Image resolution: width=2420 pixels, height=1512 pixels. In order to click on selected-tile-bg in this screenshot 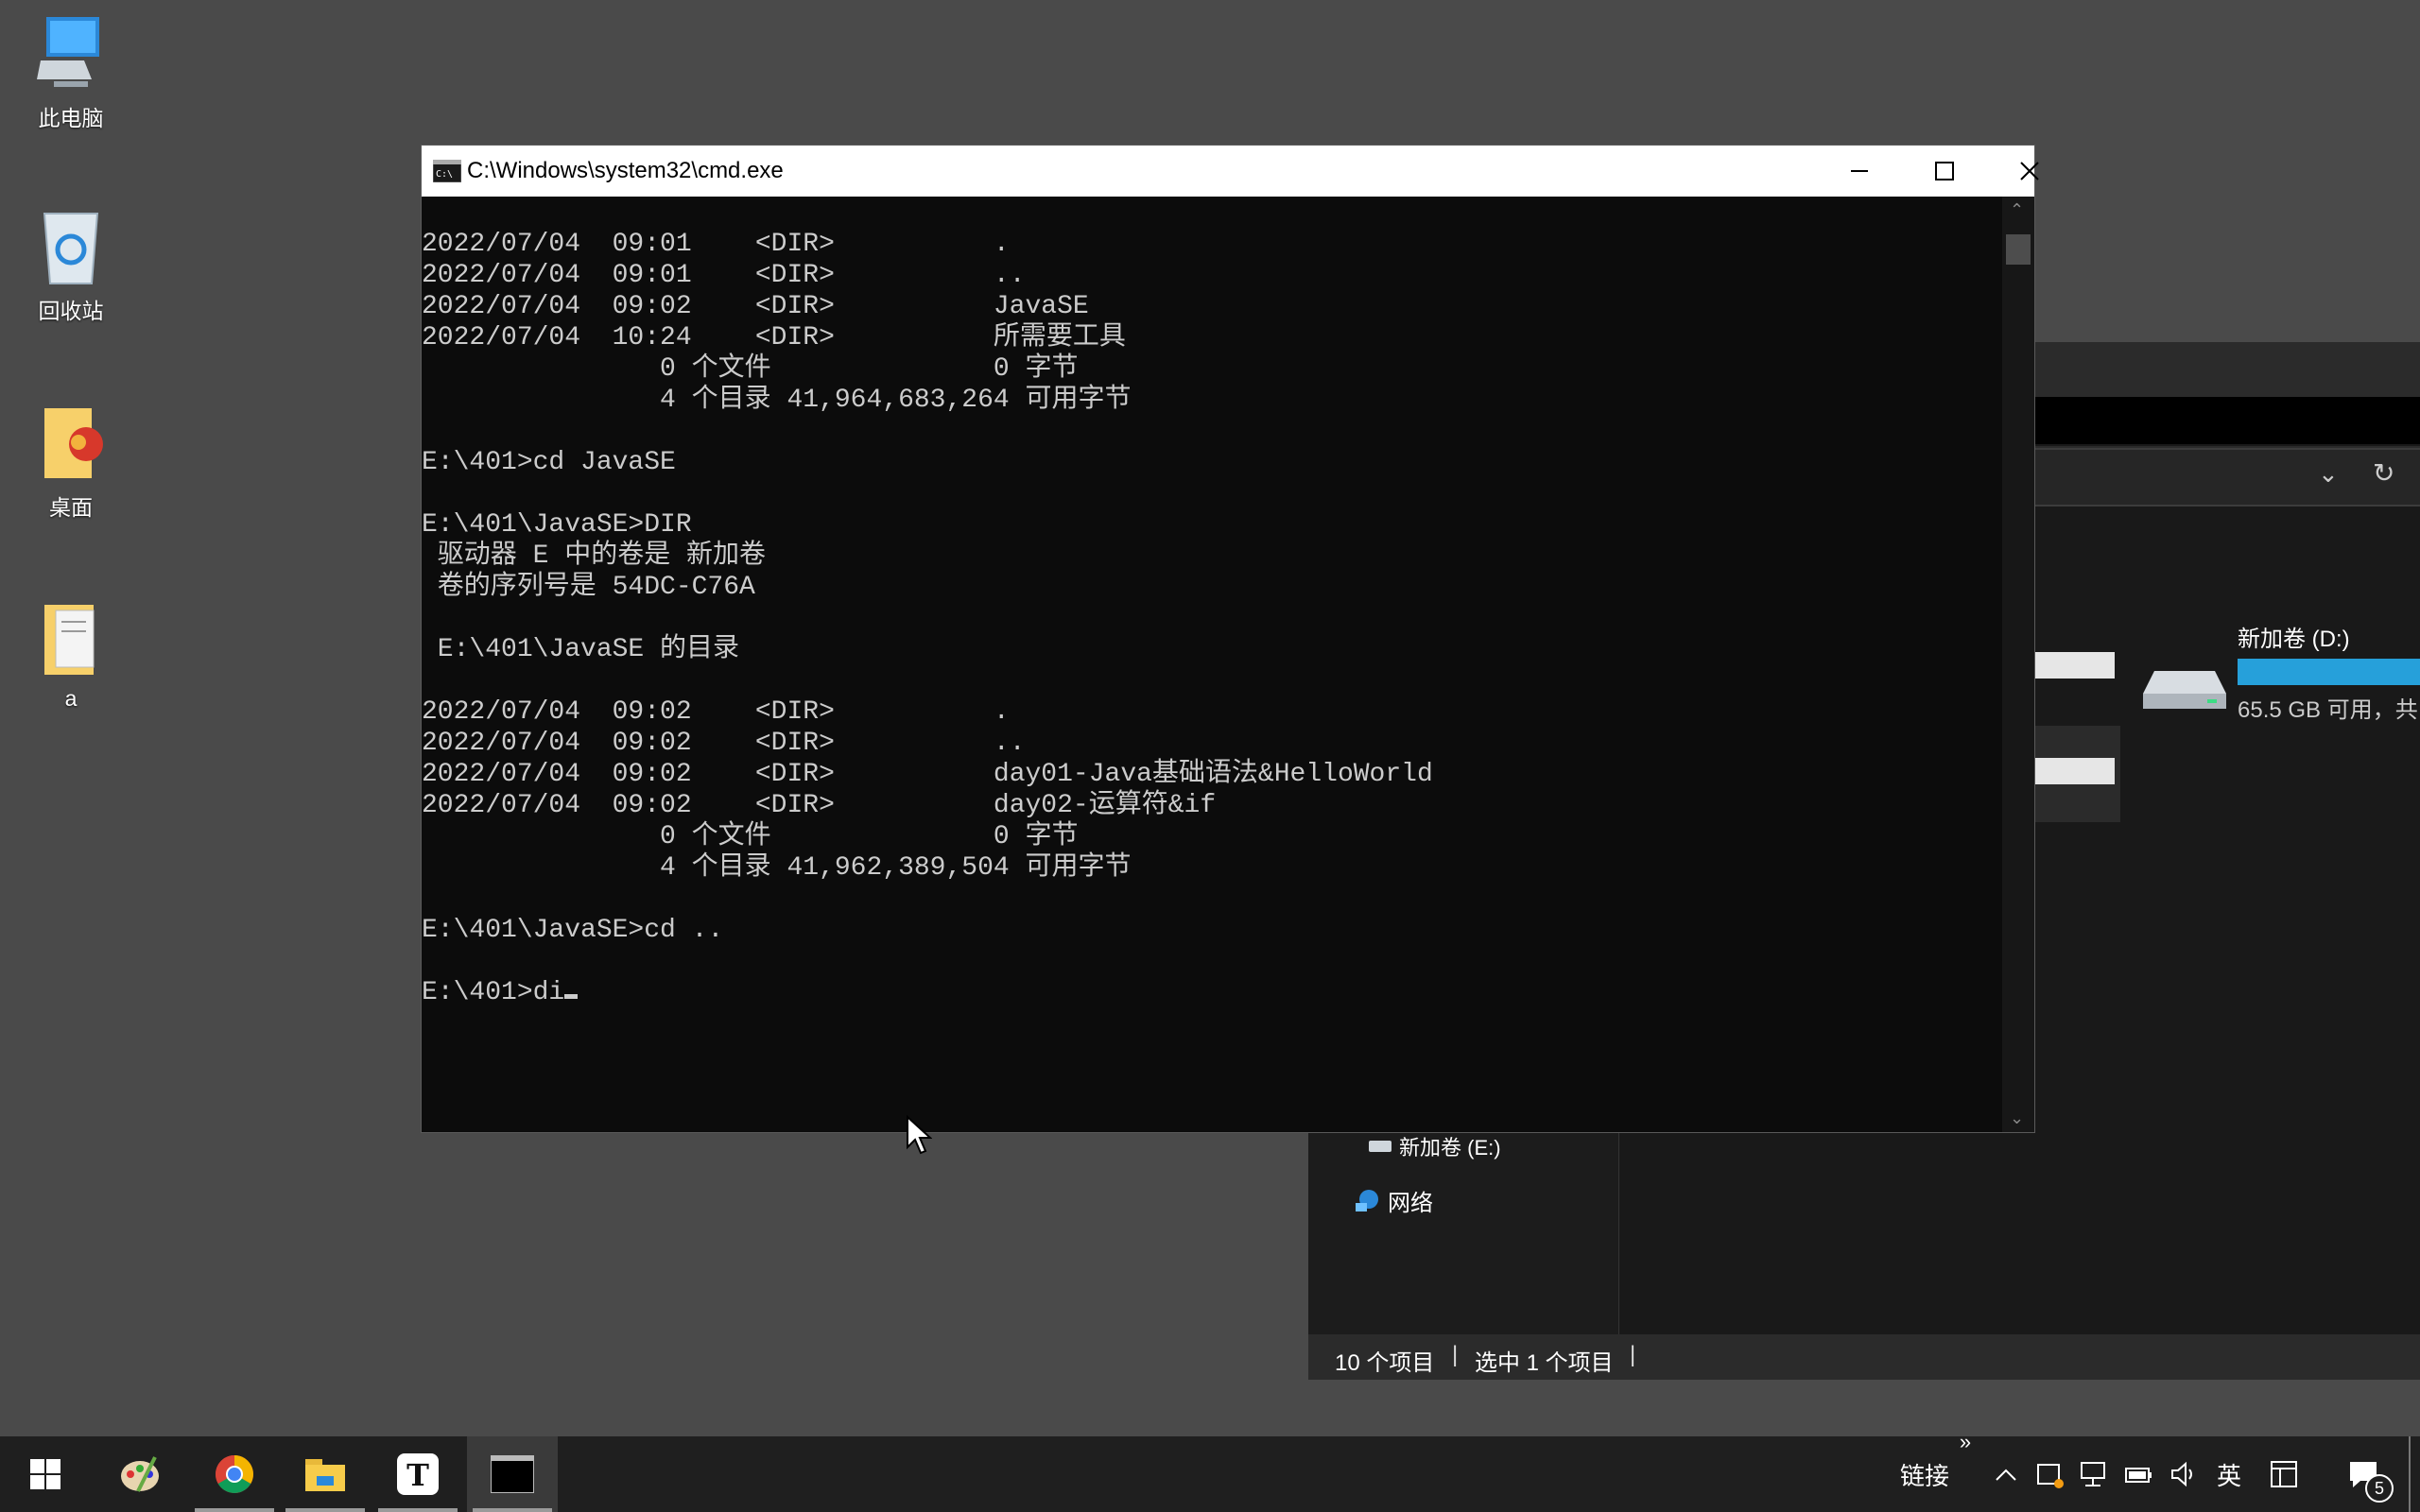, I will do `click(2077, 774)`.